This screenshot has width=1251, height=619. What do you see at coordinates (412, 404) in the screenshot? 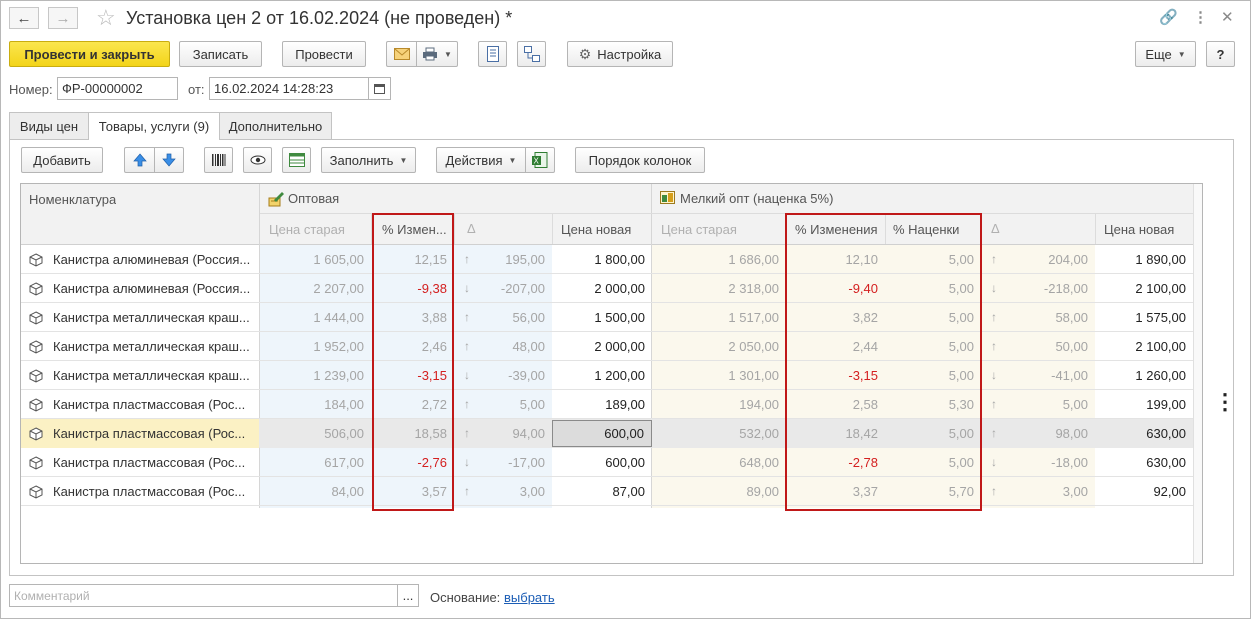
I see `cell-w-pct-change: 2,72` at bounding box center [412, 404].